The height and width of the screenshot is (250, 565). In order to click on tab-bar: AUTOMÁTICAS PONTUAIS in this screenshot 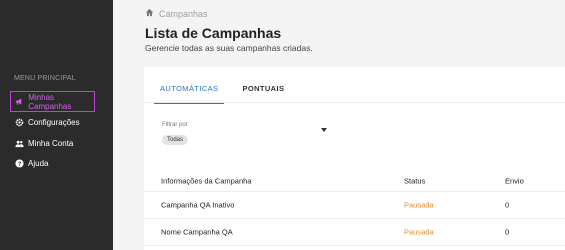, I will do `click(222, 92)`.